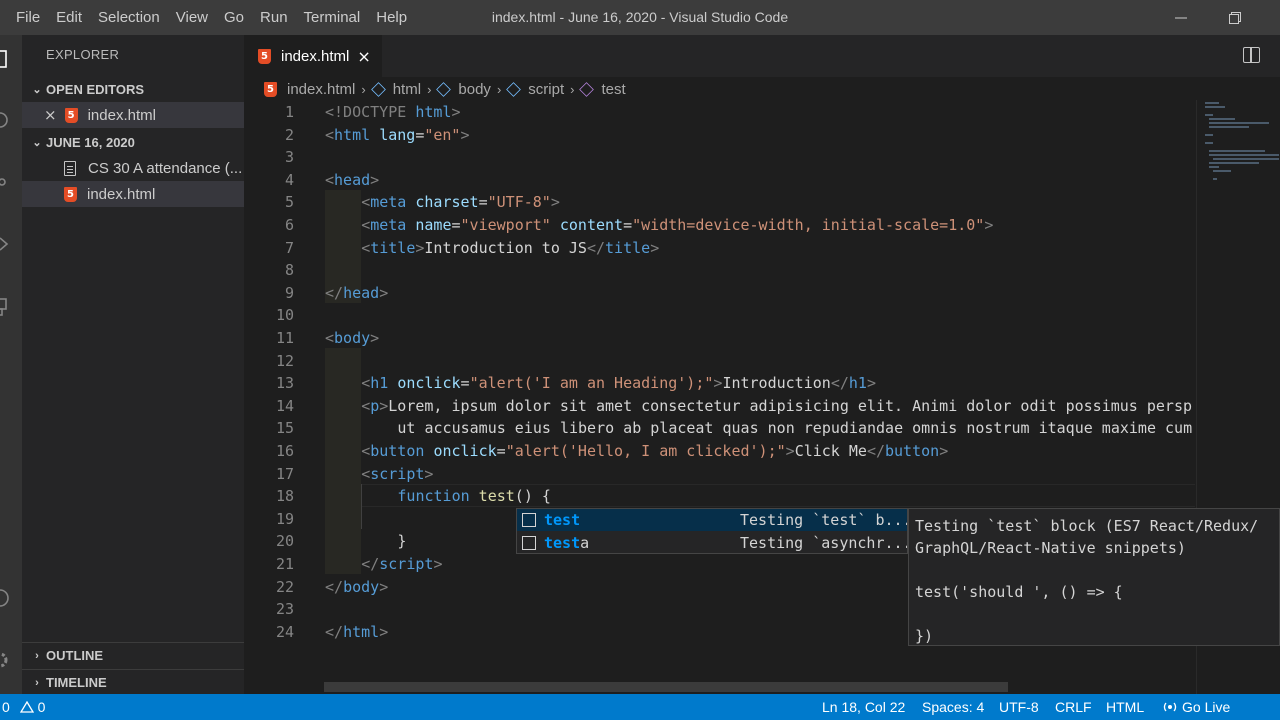  Describe the element at coordinates (332, 17) in the screenshot. I see `menu-terminal: Terminal` at that location.